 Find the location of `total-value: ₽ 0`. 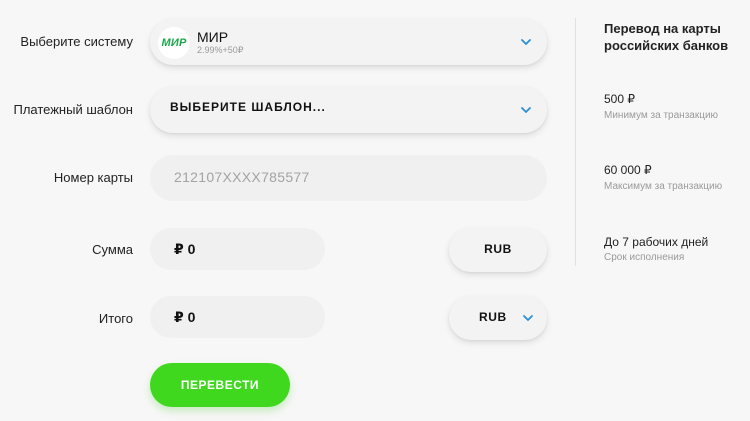

total-value: ₽ 0 is located at coordinates (184, 317).